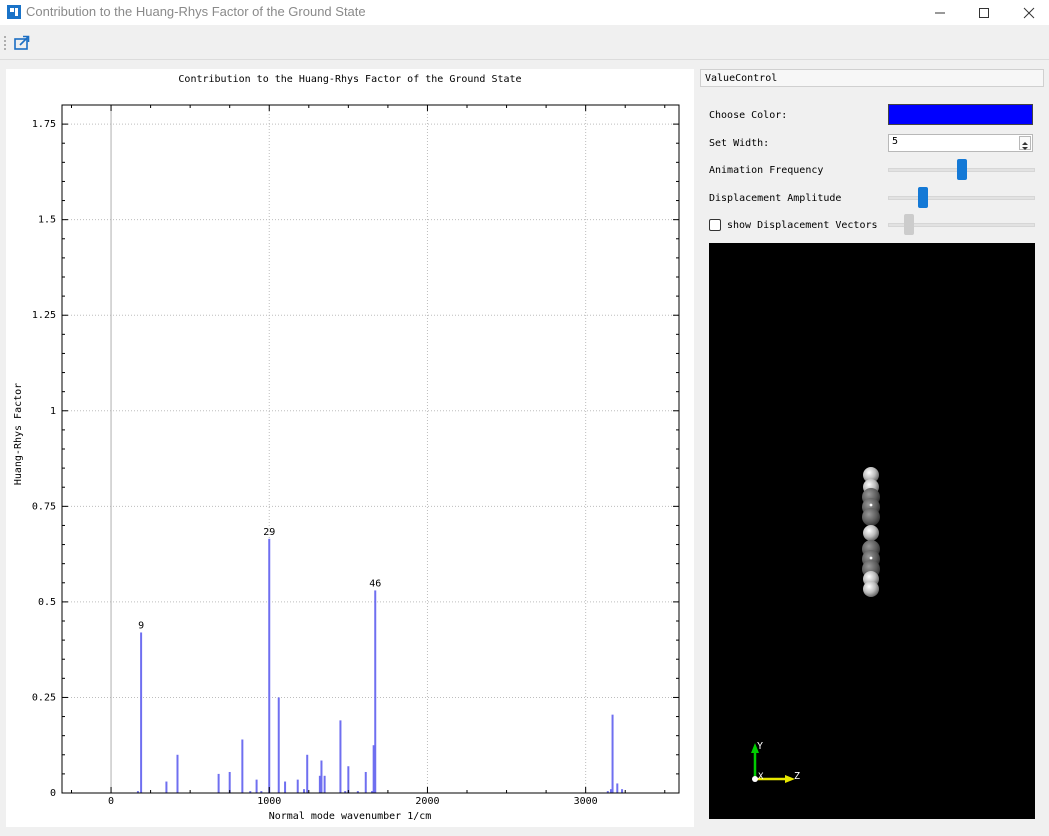  Describe the element at coordinates (47, 220) in the screenshot. I see `y-tick-label: 1.5` at that location.